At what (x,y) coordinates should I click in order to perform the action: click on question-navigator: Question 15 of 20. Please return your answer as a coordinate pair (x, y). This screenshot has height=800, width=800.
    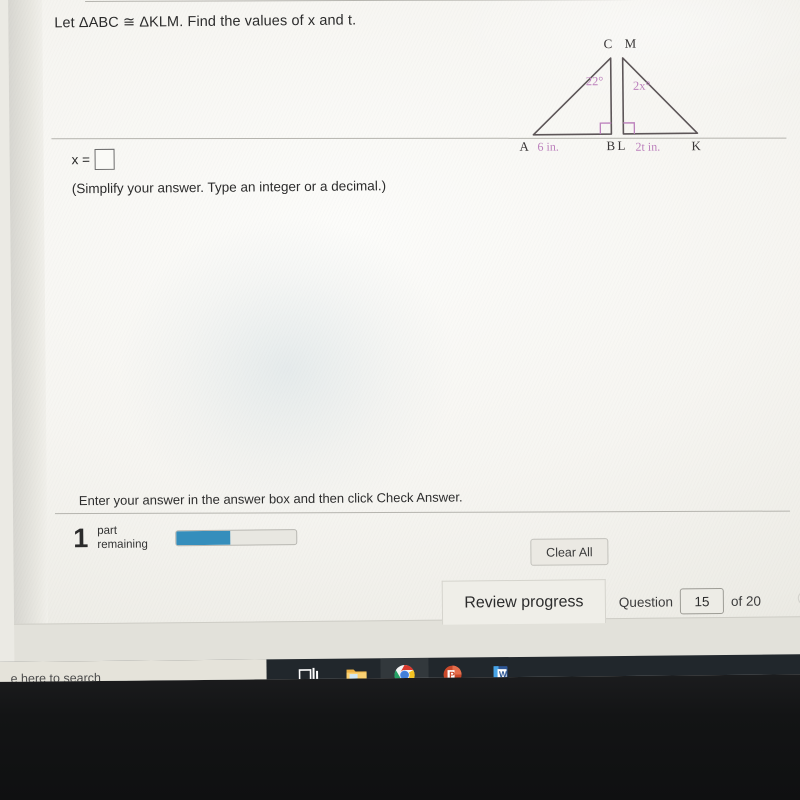
    Looking at the image, I should click on (690, 601).